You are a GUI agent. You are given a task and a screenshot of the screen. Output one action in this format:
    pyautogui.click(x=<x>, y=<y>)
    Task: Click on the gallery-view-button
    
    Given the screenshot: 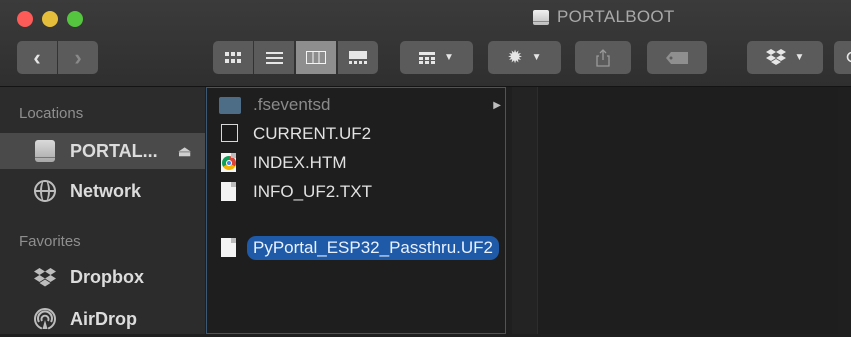 What is the action you would take?
    pyautogui.click(x=358, y=57)
    